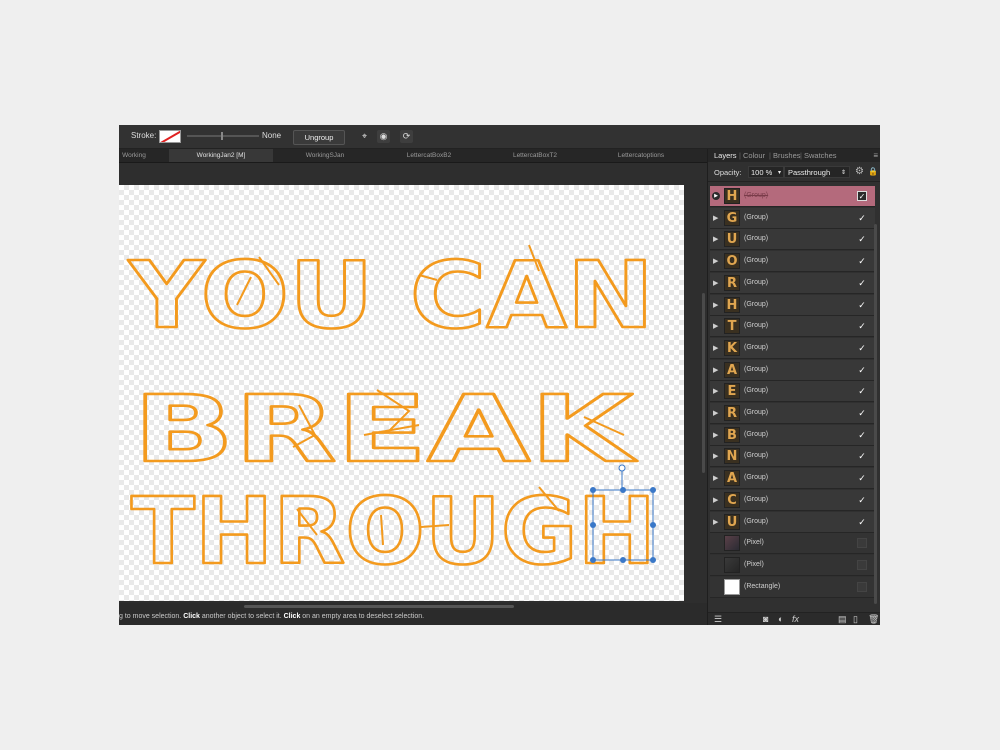 The height and width of the screenshot is (750, 1000). Describe the element at coordinates (842, 619) in the screenshot. I see `group-icon: ▤` at that location.